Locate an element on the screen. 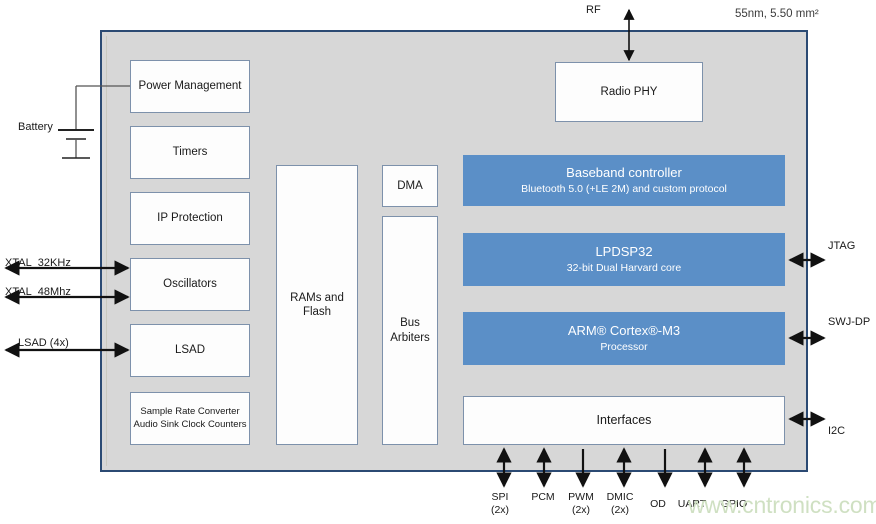 The image size is (876, 524). pin-label-dmic-name: DMIC is located at coordinates (620, 497).